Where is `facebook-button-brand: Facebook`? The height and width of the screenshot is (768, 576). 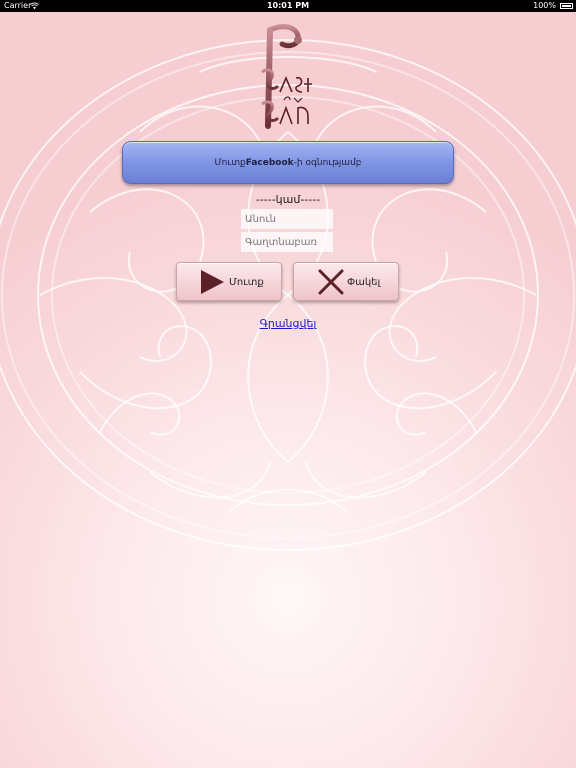
facebook-button-brand: Facebook is located at coordinates (269, 162).